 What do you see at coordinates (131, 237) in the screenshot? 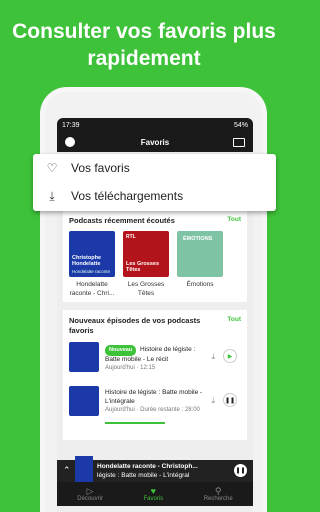
I see `cover-subtitle: RTL` at bounding box center [131, 237].